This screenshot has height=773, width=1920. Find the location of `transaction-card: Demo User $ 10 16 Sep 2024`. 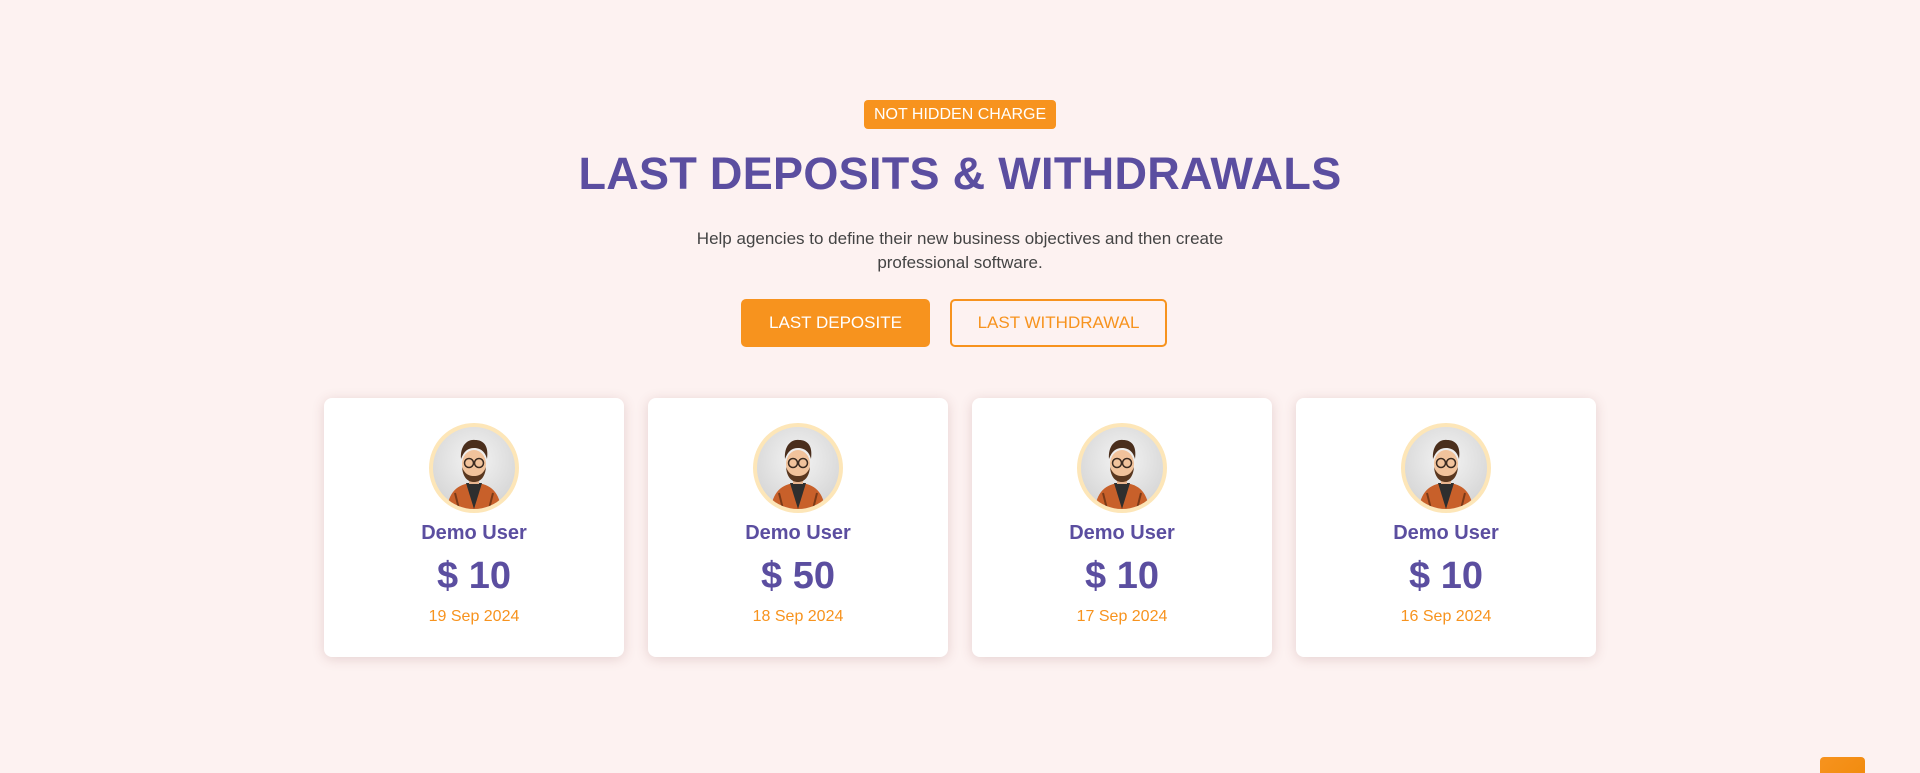

transaction-card: Demo User $ 10 16 Sep 2024 is located at coordinates (1446, 527).